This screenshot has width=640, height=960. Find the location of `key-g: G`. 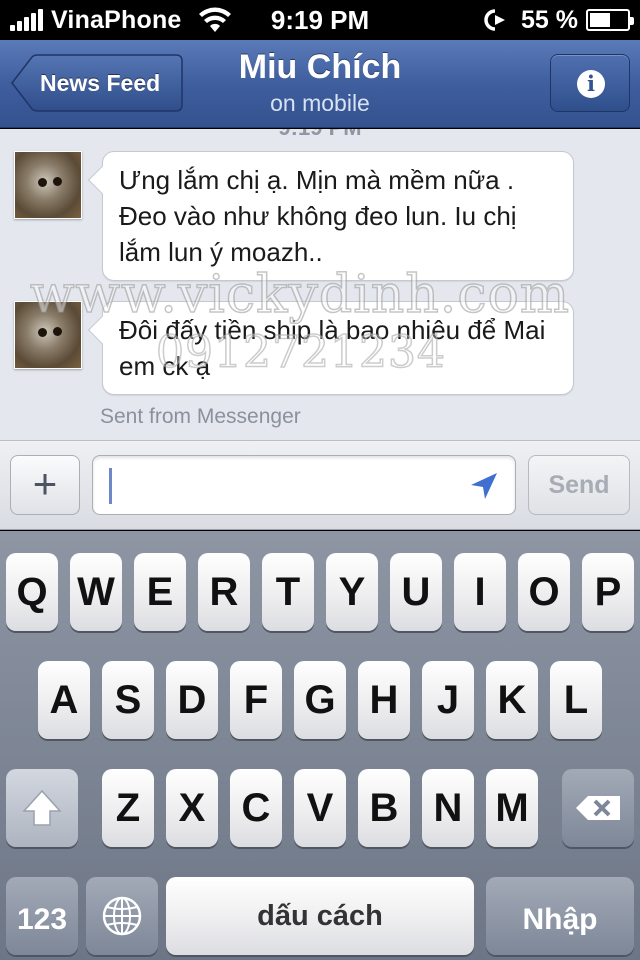

key-g: G is located at coordinates (320, 700).